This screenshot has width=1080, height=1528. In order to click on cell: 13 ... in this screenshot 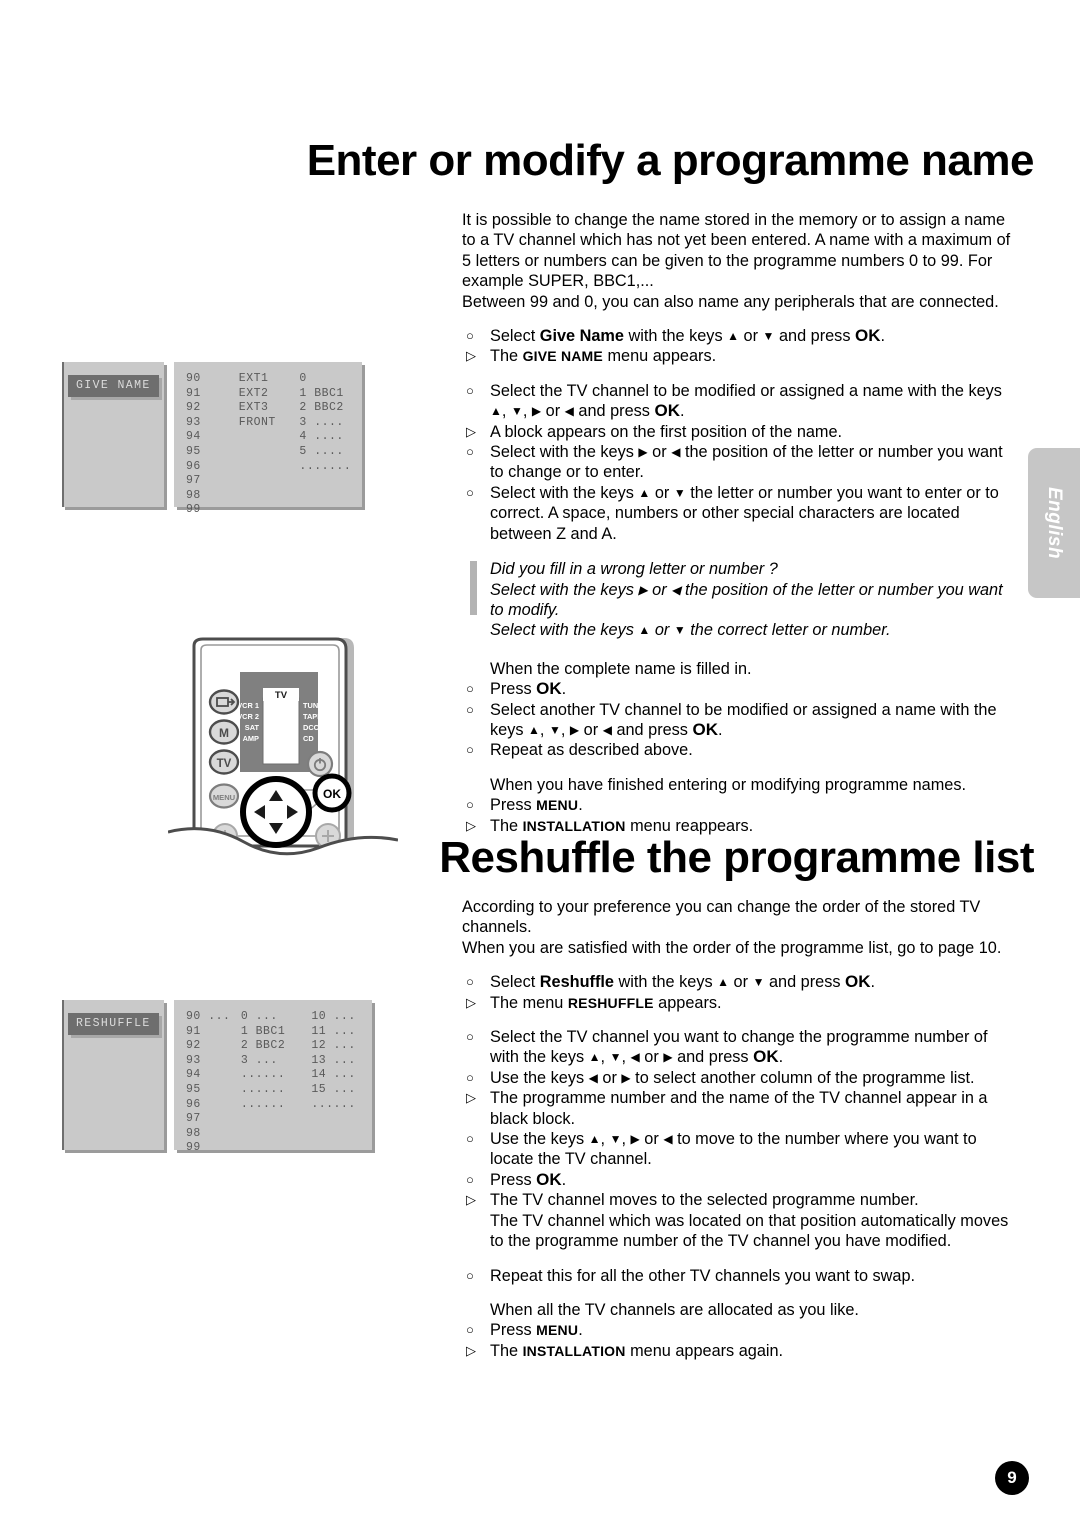, I will do `click(333, 1060)`.